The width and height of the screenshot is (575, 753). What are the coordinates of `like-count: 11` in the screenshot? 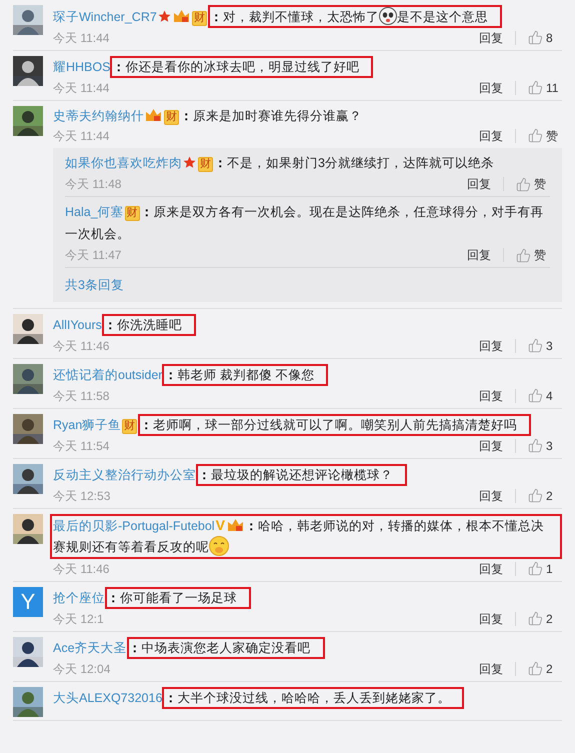 It's located at (554, 87).